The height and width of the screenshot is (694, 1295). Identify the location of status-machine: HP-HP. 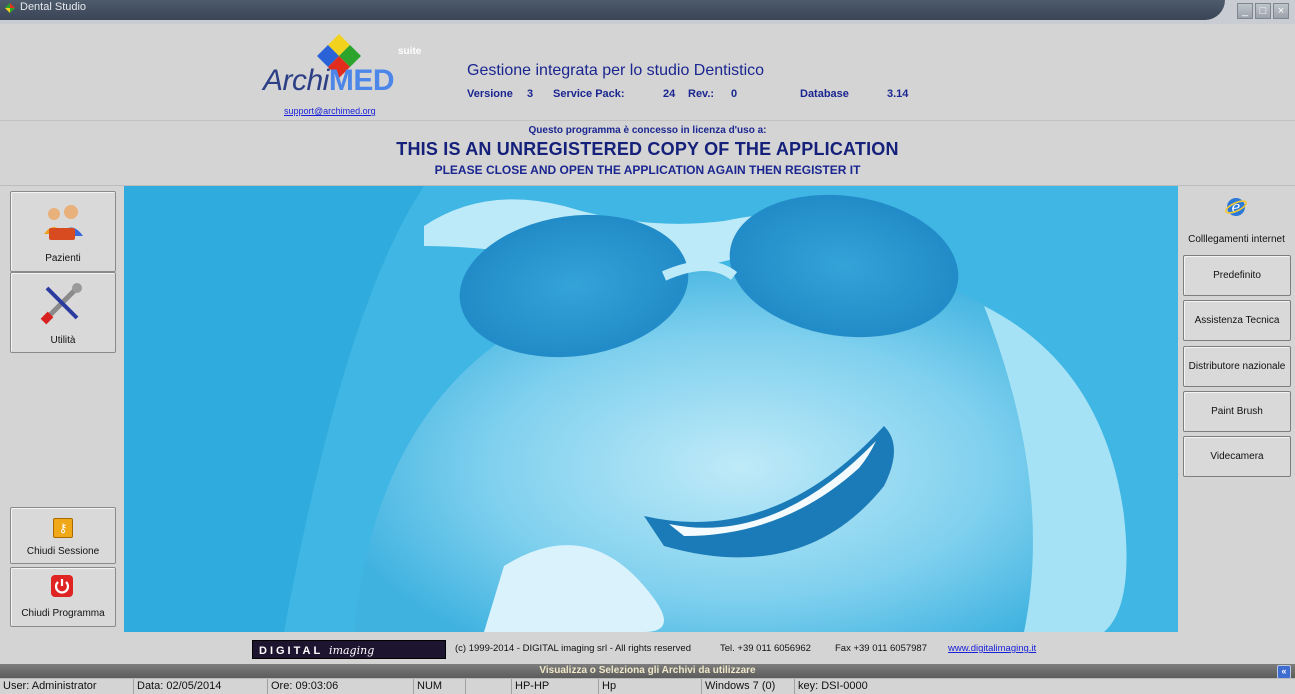
(555, 686).